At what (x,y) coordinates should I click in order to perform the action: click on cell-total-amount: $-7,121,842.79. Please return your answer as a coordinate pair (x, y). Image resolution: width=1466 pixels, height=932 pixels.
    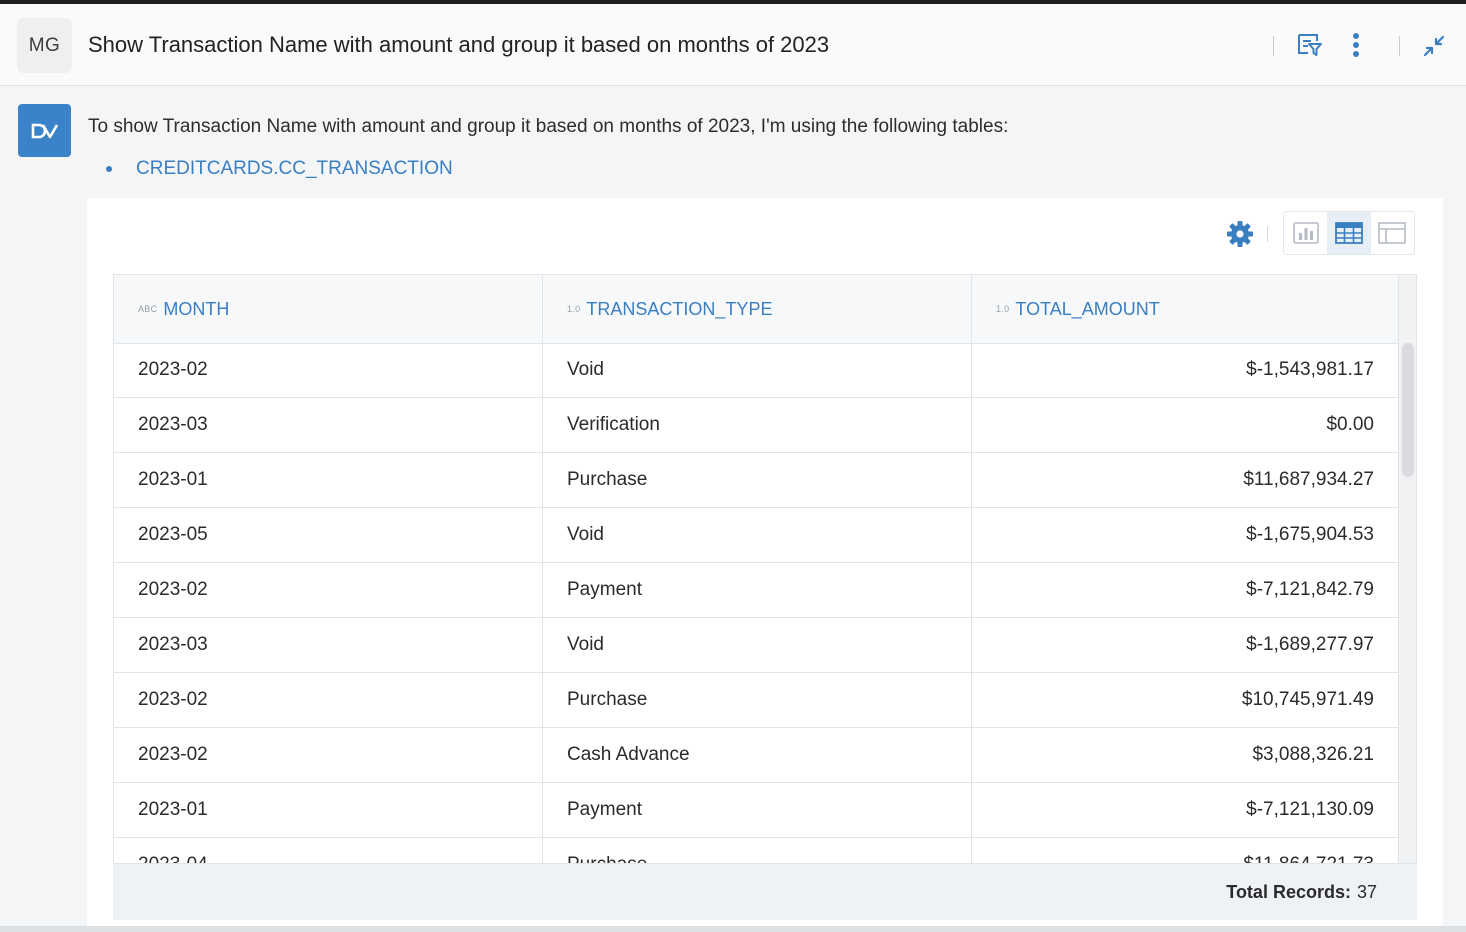
    Looking at the image, I should click on (1185, 590).